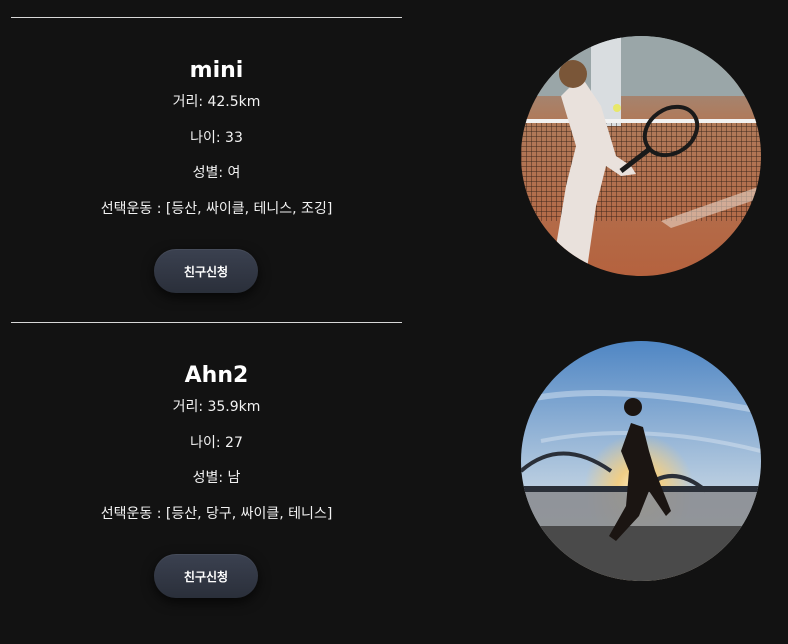 Image resolution: width=788 pixels, height=644 pixels. I want to click on user-name: Ahn2, so click(216, 375).